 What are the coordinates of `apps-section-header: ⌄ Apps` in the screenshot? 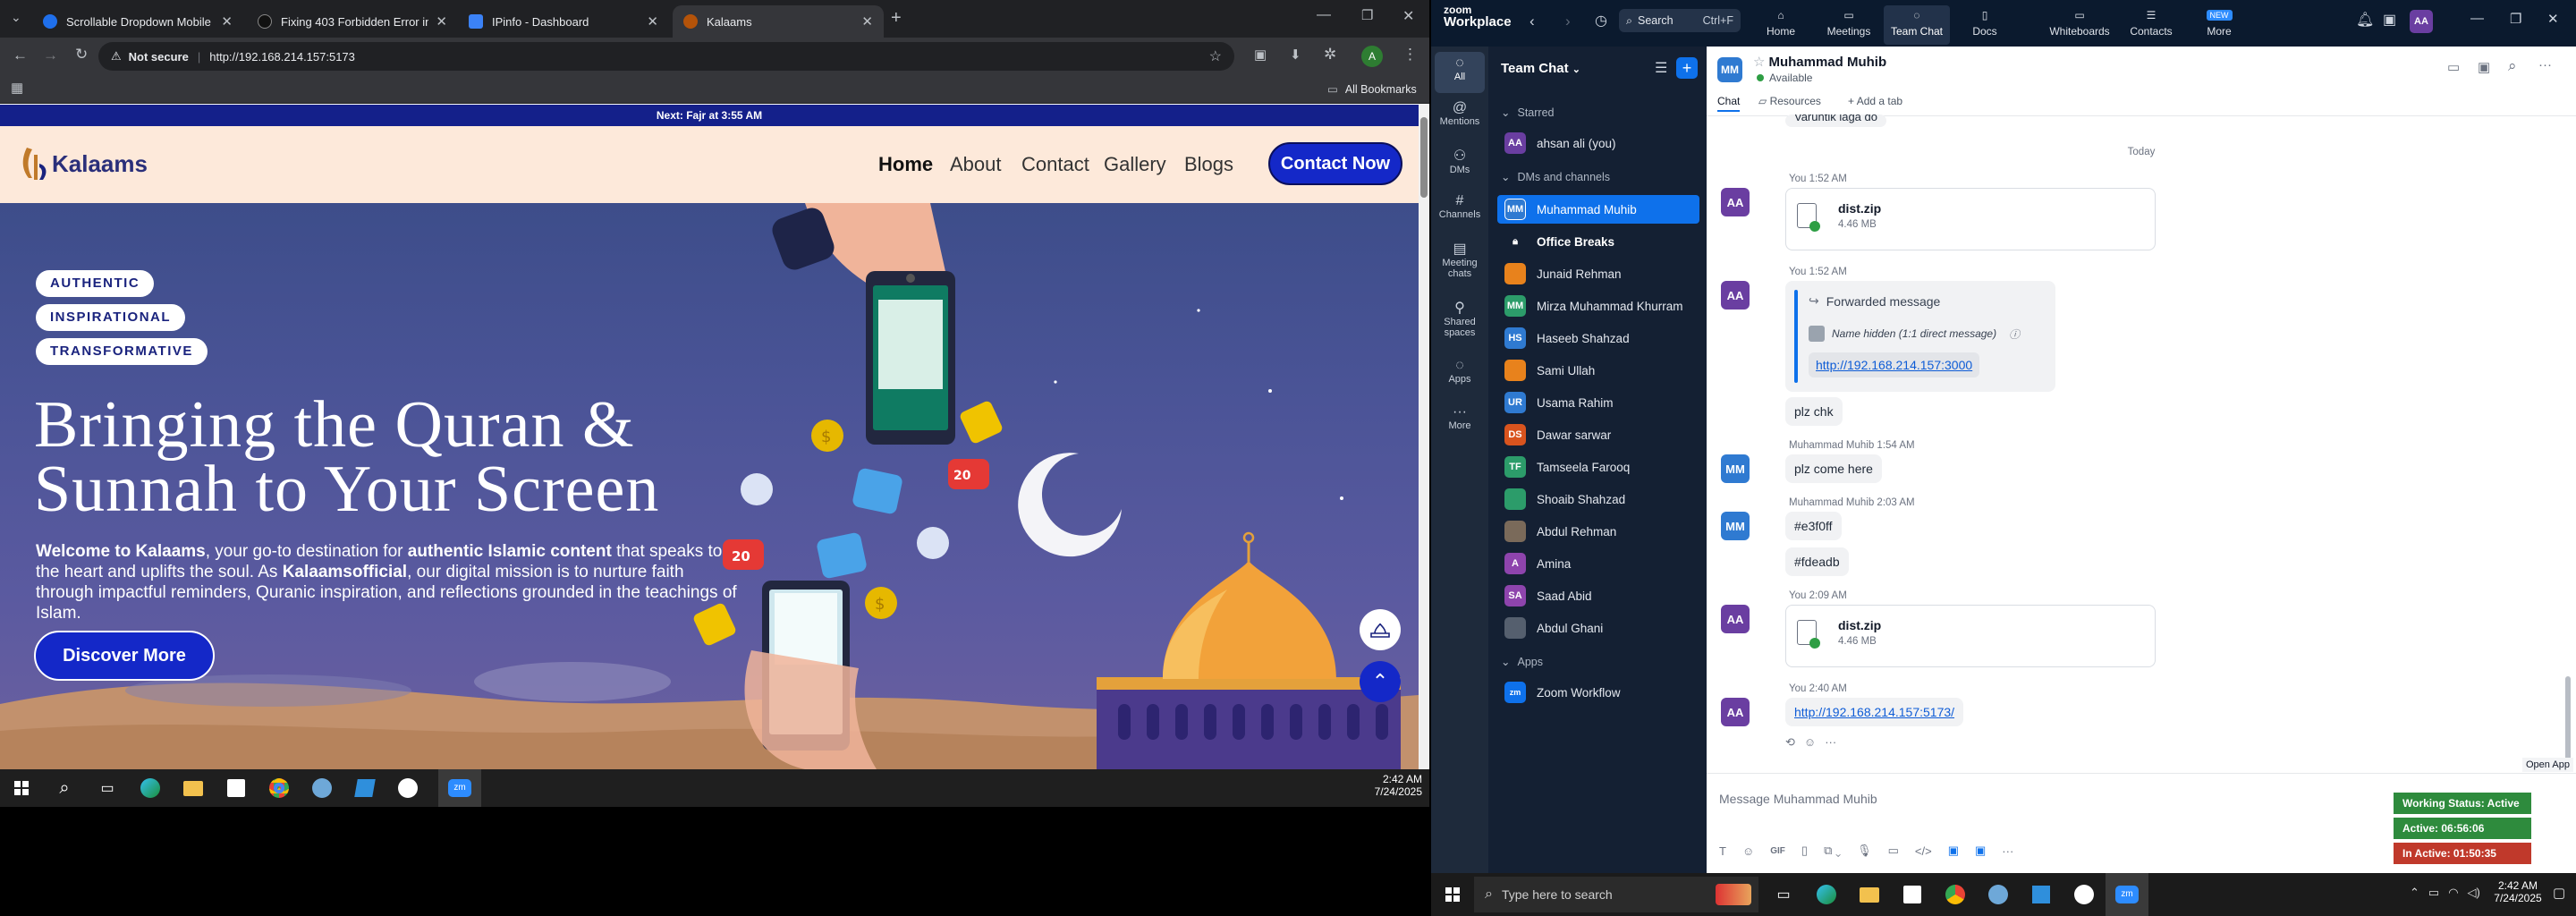 It's located at (1522, 662).